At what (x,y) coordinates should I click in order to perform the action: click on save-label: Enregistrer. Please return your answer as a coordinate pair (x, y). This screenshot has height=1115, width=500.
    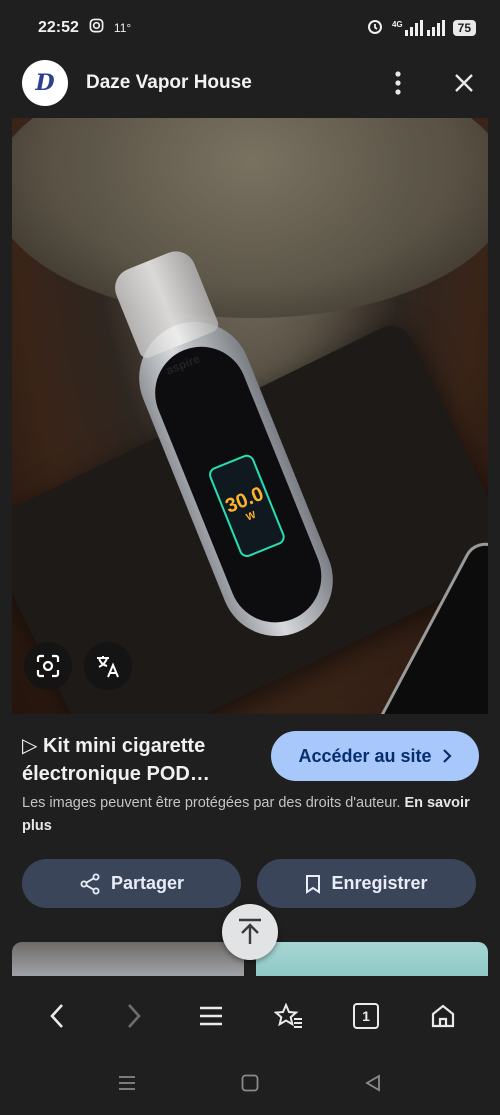
    Looking at the image, I should click on (379, 883).